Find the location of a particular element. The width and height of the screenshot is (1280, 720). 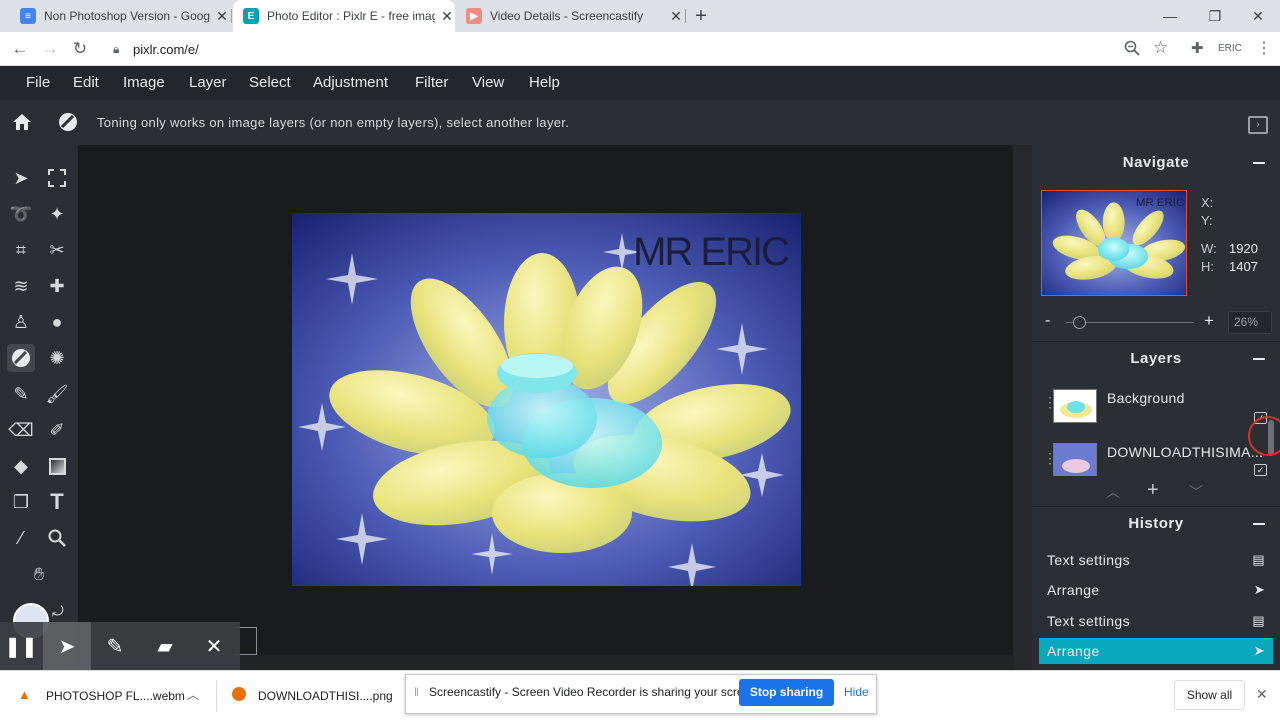

gradient-icon is located at coordinates (57, 466).